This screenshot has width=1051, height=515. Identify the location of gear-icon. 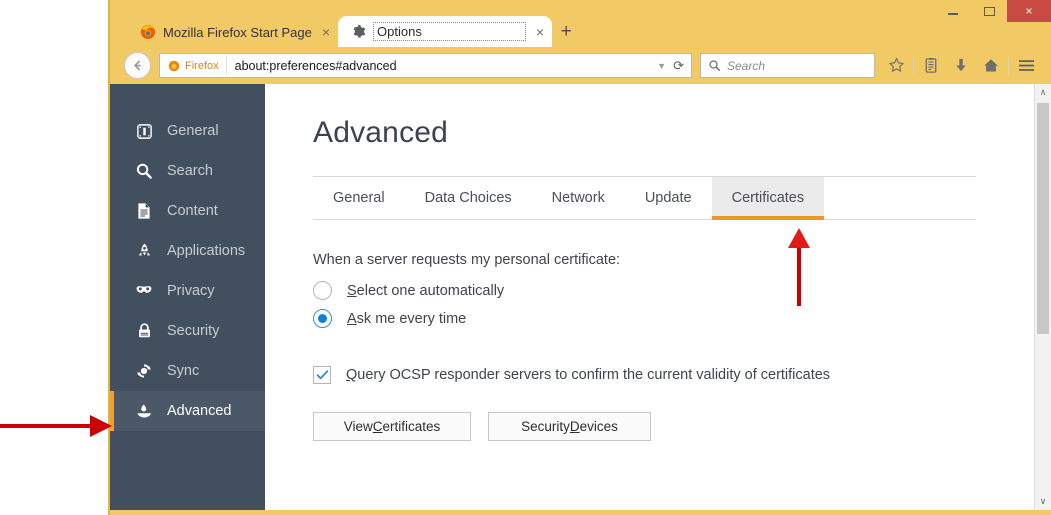
(358, 32).